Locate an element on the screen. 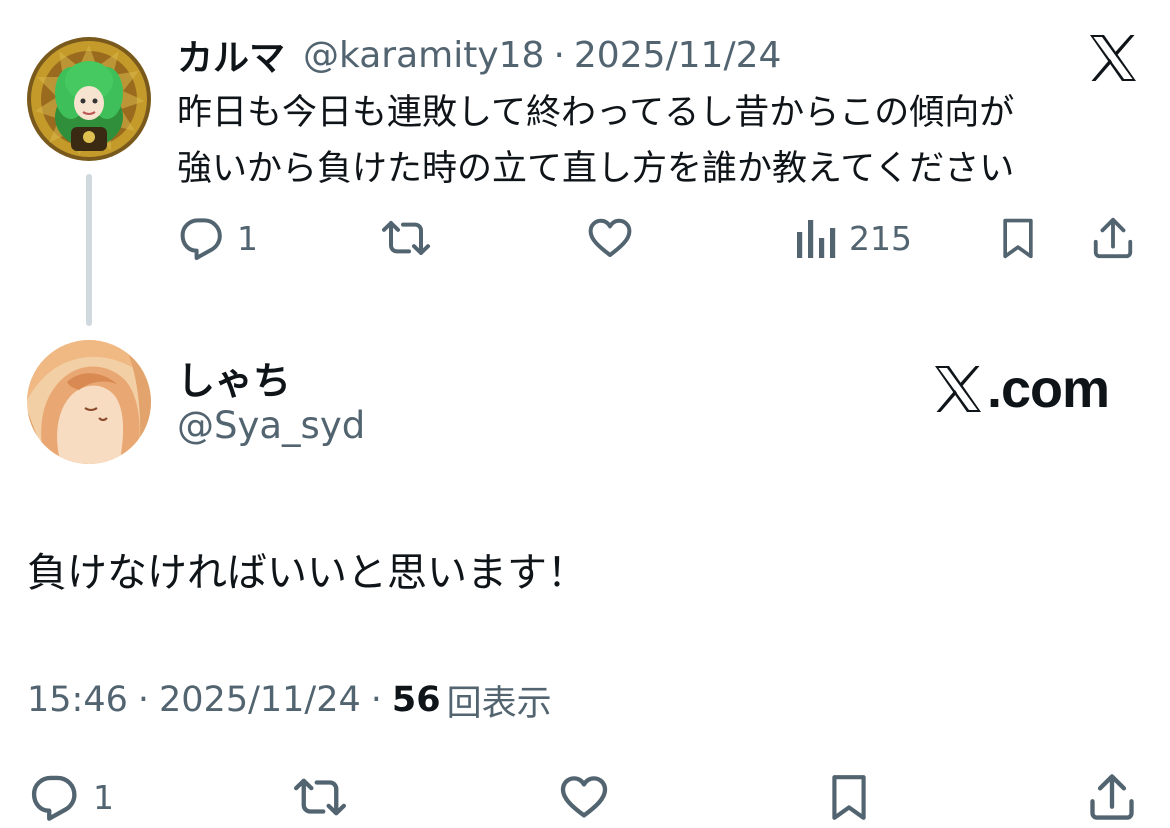 The image size is (1170, 828). reply-reply-count: 1 is located at coordinates (103, 797).